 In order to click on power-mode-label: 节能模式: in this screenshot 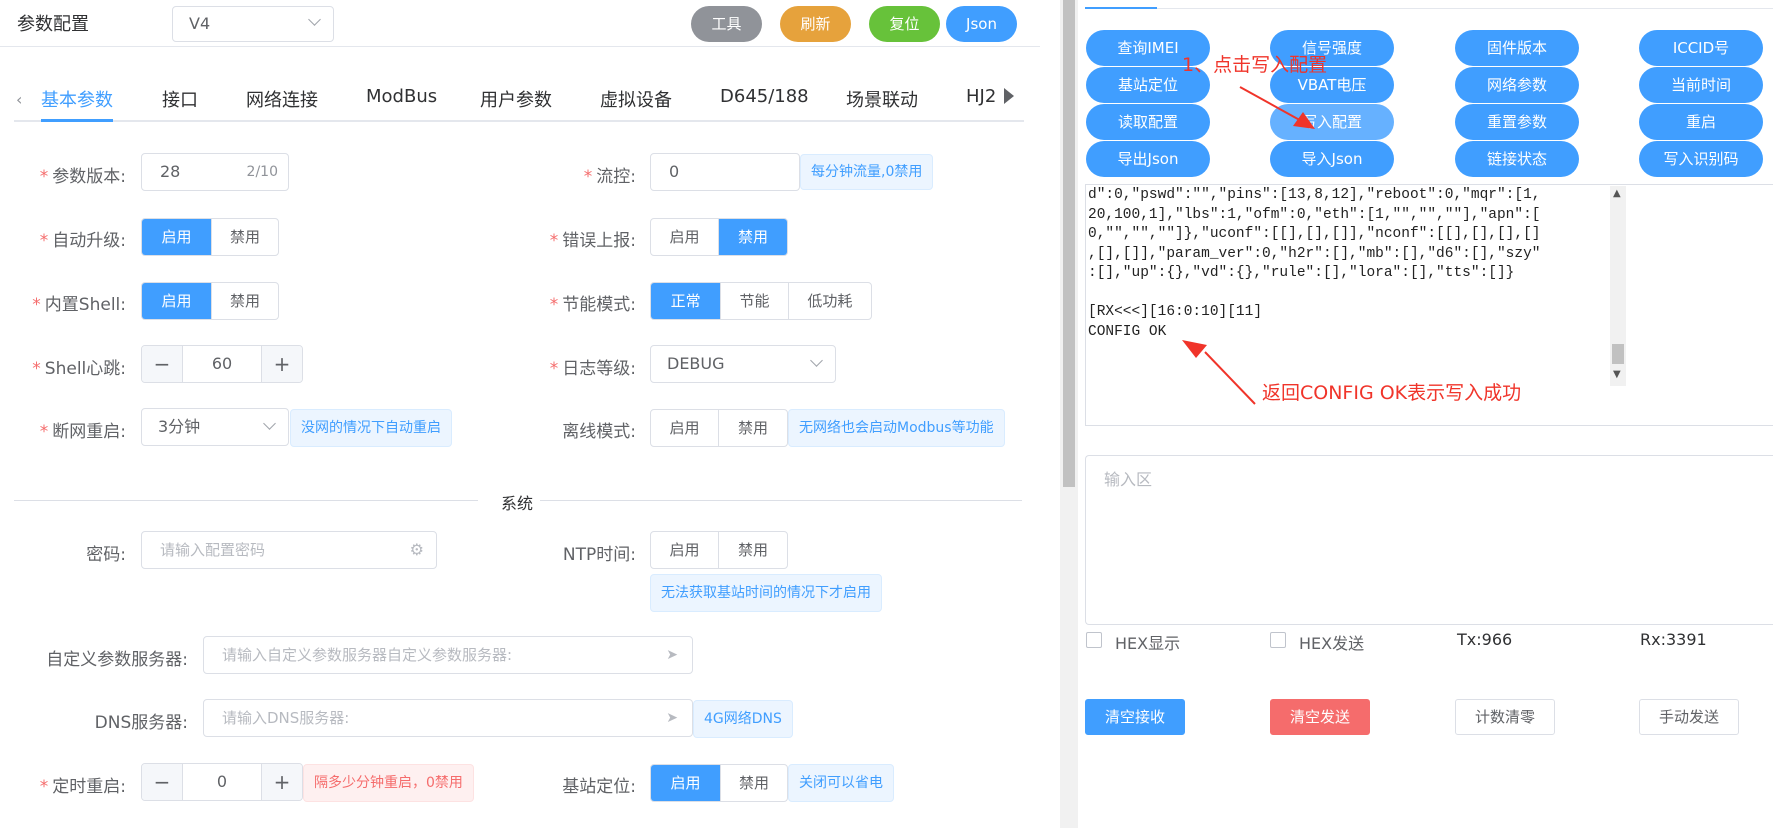, I will do `click(599, 305)`.